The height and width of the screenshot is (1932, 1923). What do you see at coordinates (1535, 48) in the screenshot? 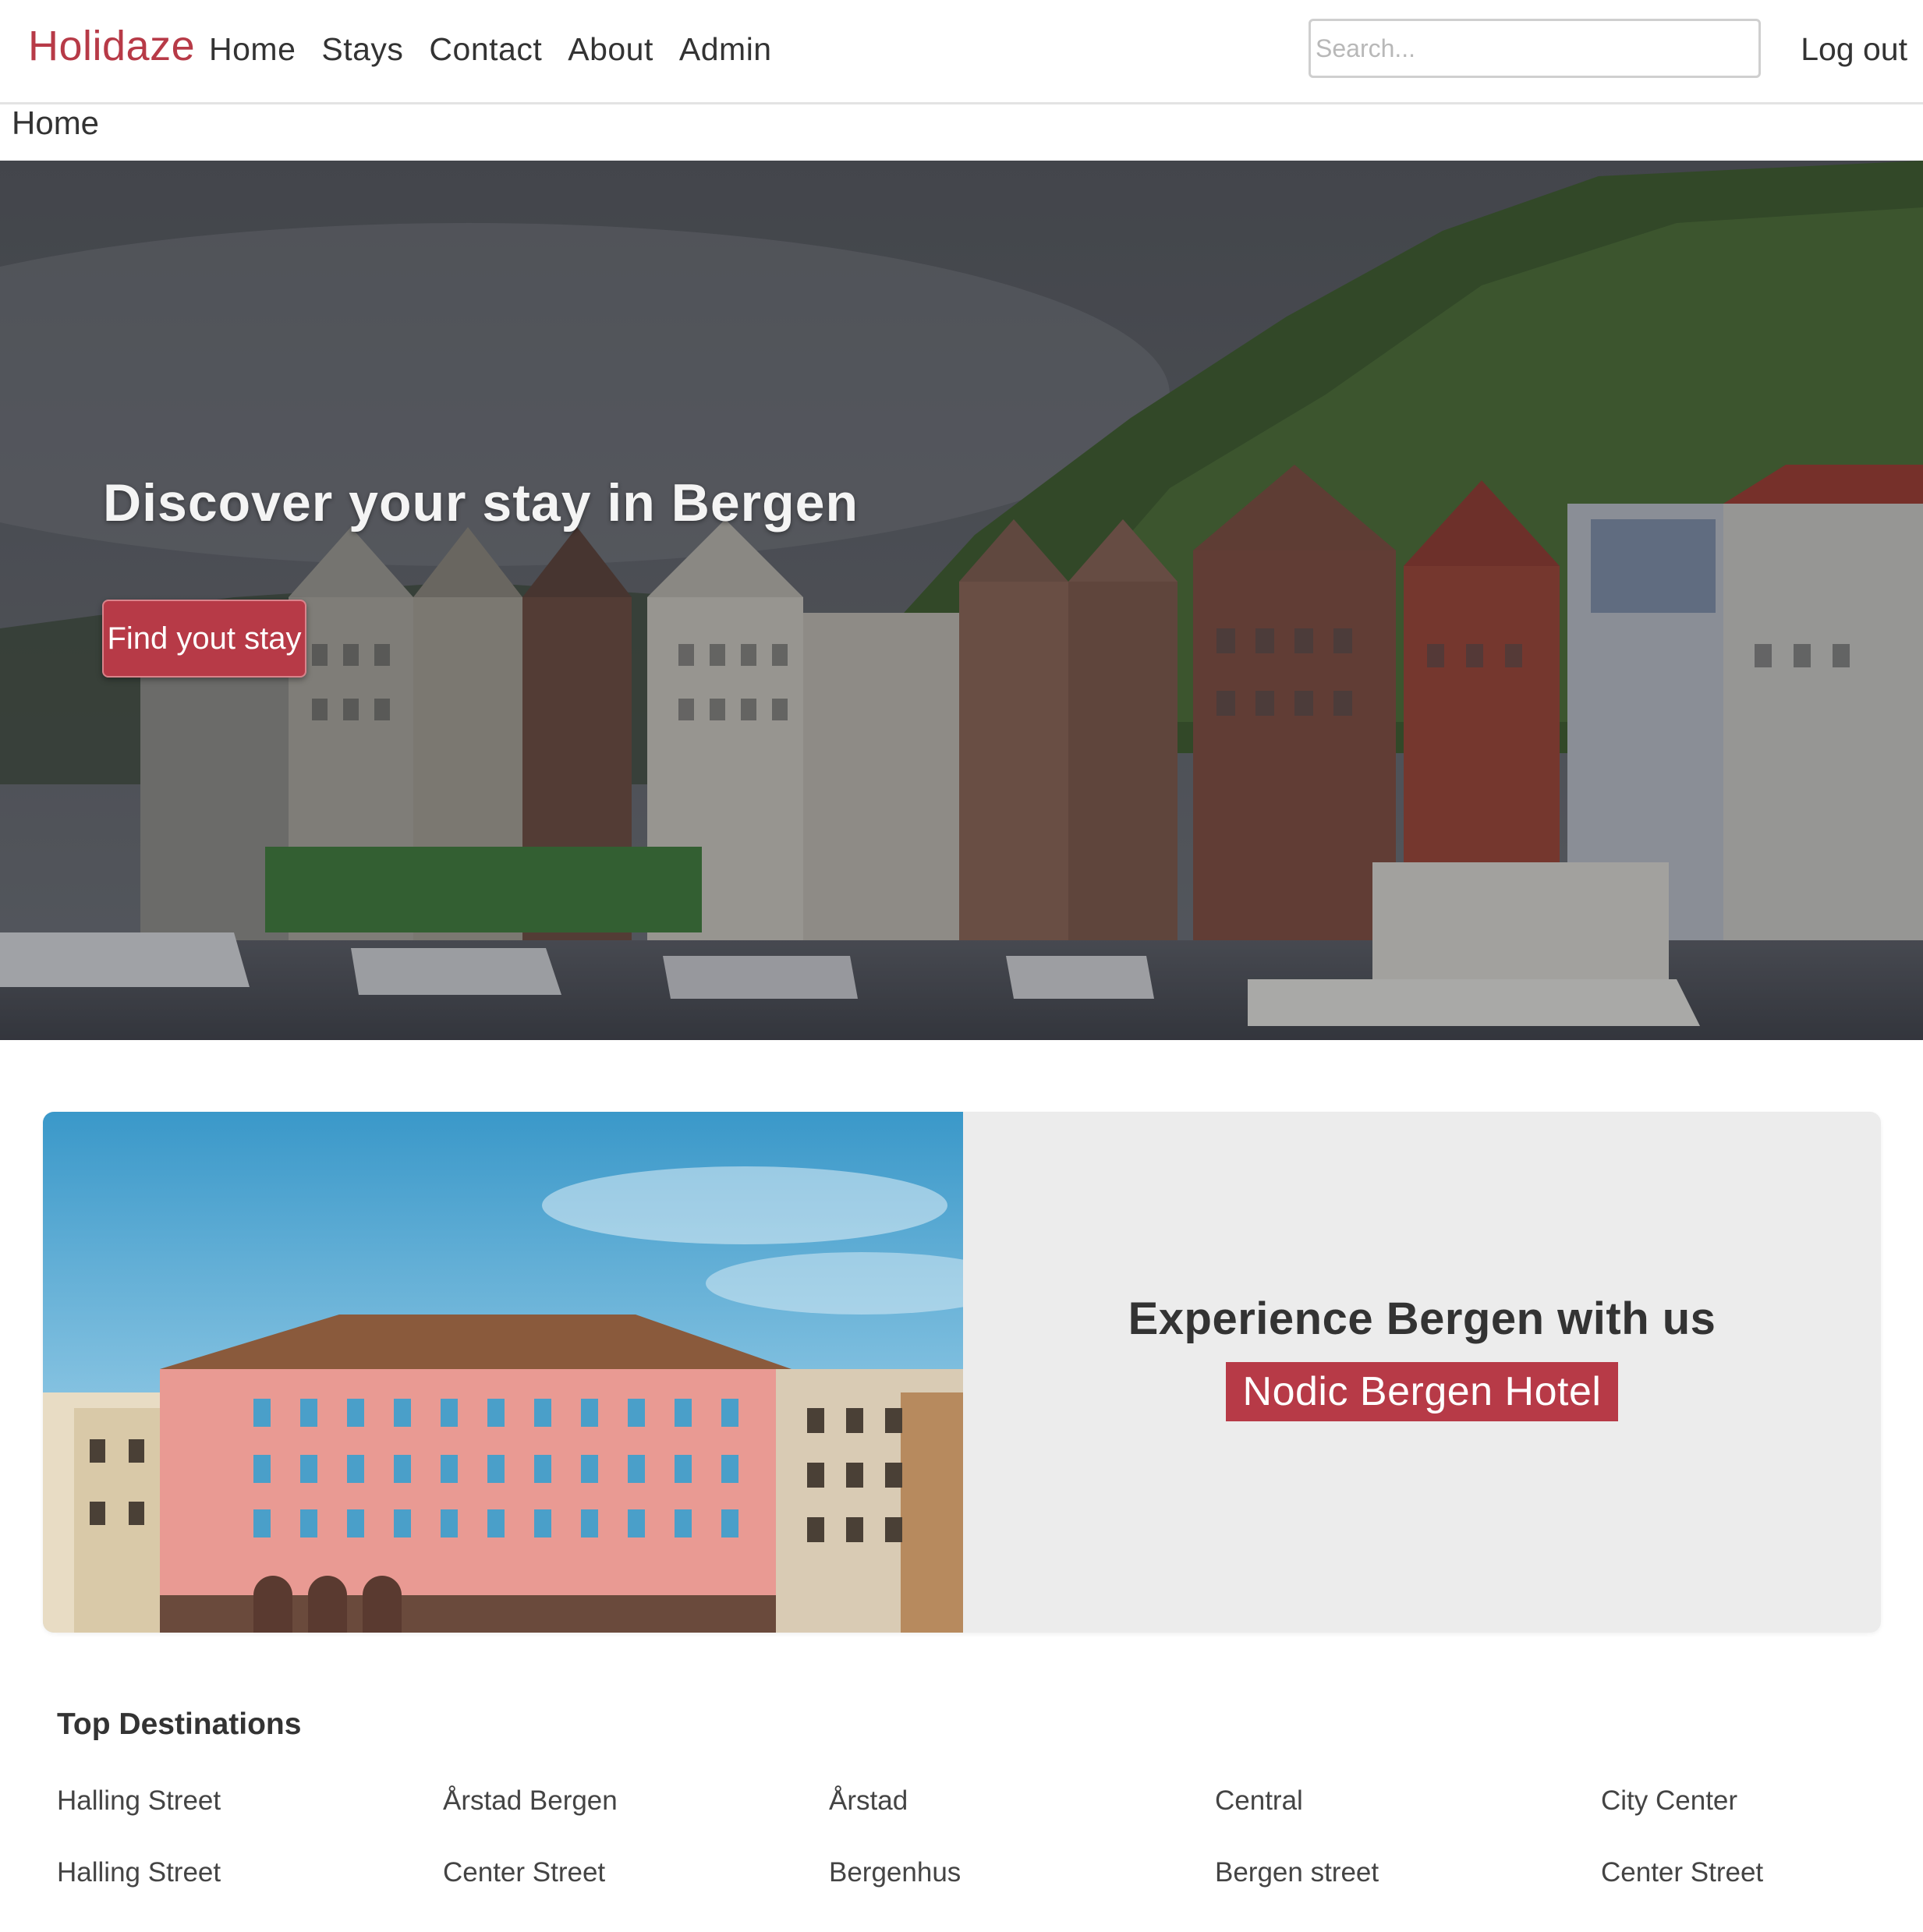
I see `search-input` at bounding box center [1535, 48].